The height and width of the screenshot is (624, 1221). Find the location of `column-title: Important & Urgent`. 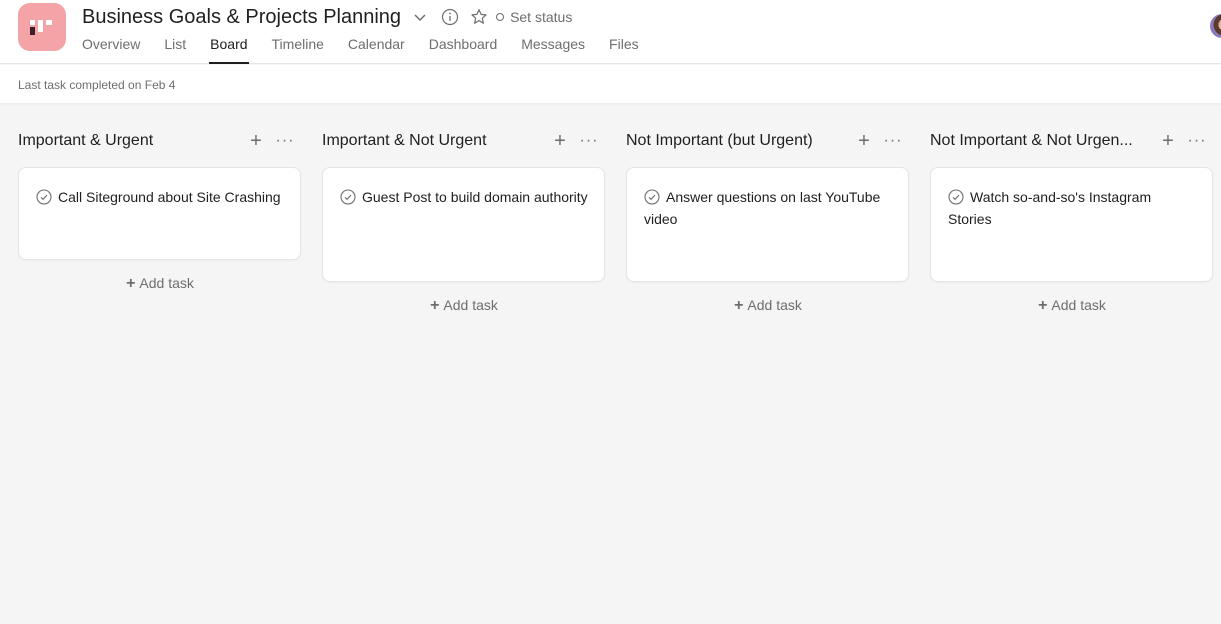

column-title: Important & Urgent is located at coordinates (85, 141).